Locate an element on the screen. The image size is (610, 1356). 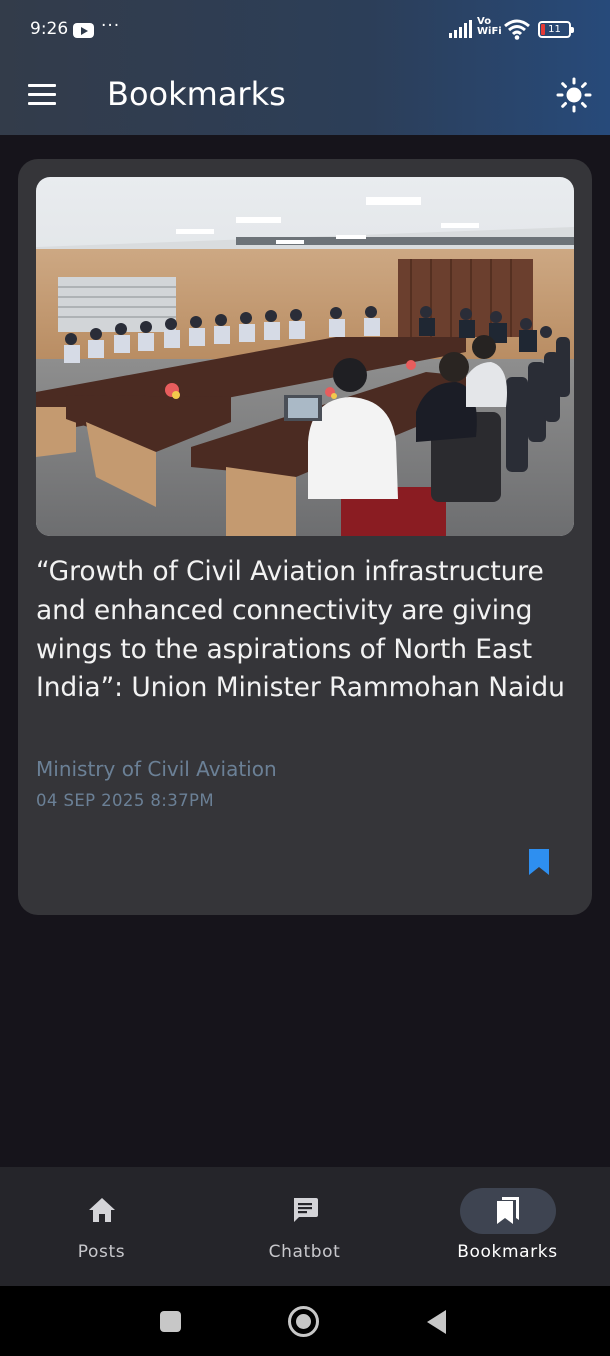
chat-icon is located at coordinates (305, 1210).